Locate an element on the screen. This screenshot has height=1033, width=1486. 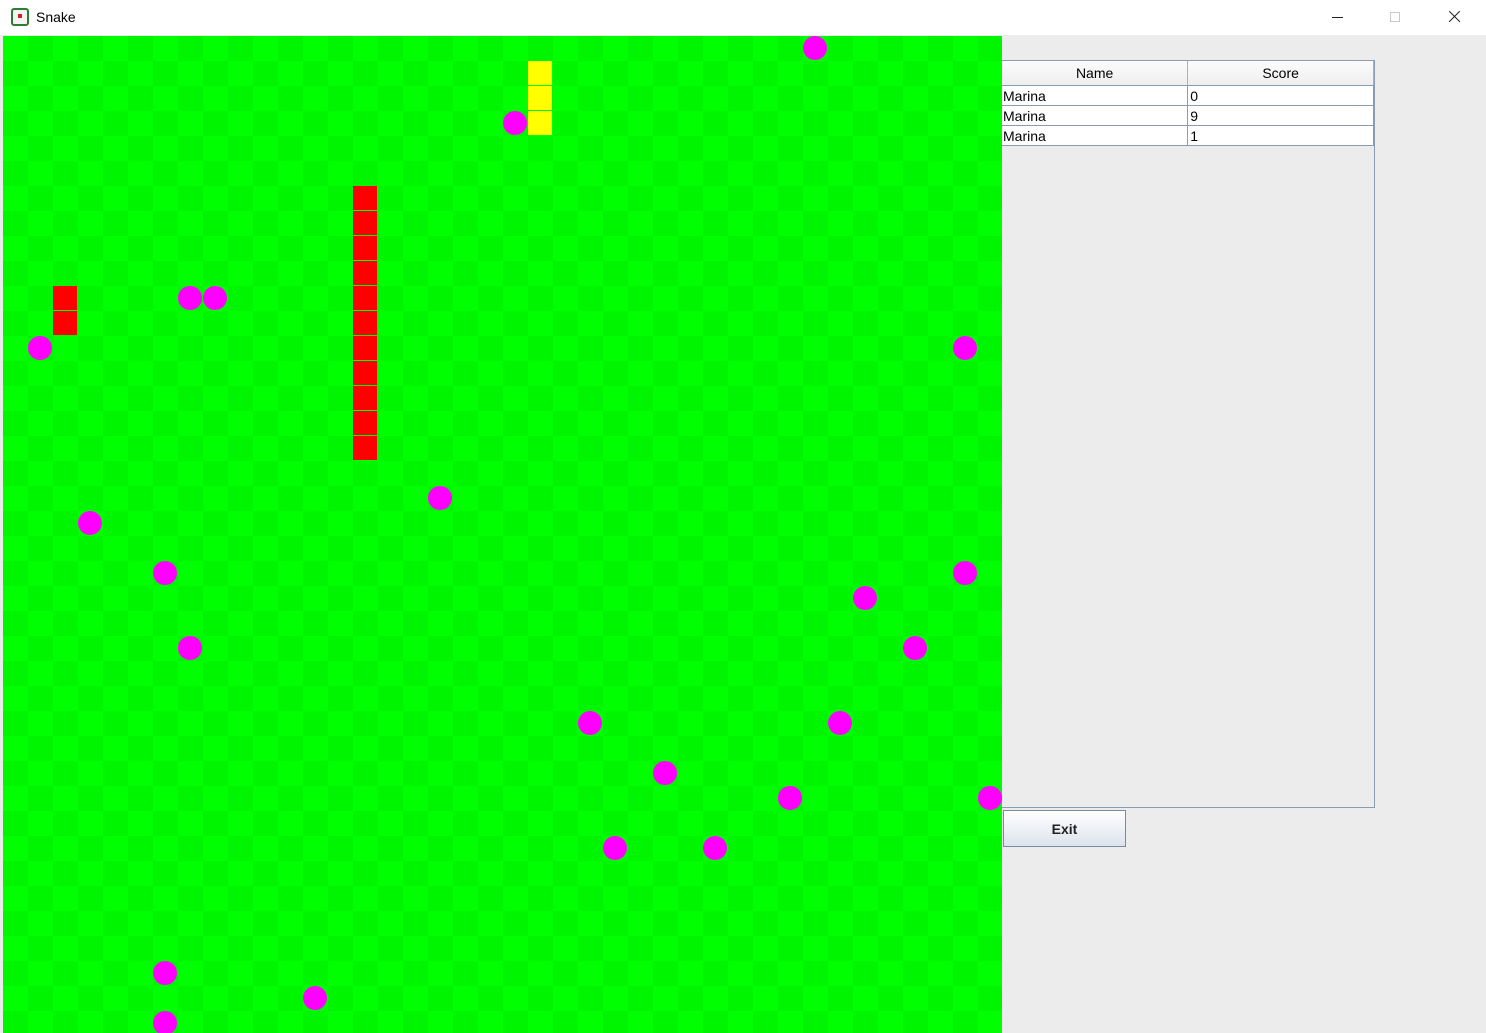
title-bar: Snake is located at coordinates (743, 17).